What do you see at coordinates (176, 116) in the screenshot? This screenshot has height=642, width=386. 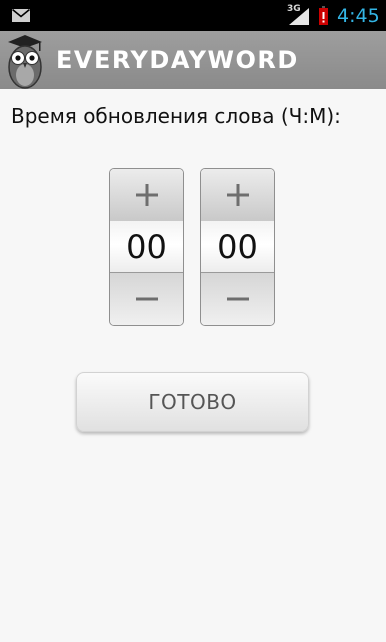 I see `update-time-prompt: Время обновления слова (Ч:М):` at bounding box center [176, 116].